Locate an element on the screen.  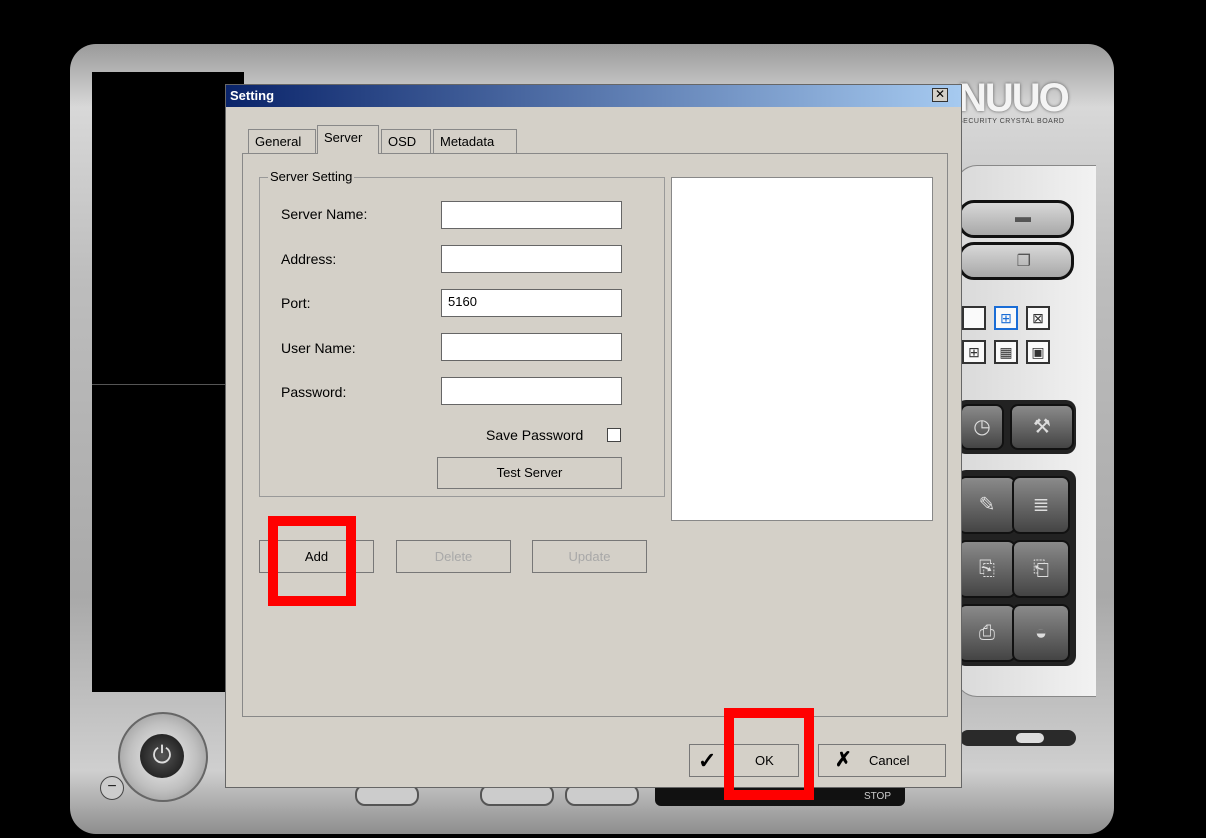
password-label: Password: is located at coordinates (314, 392).